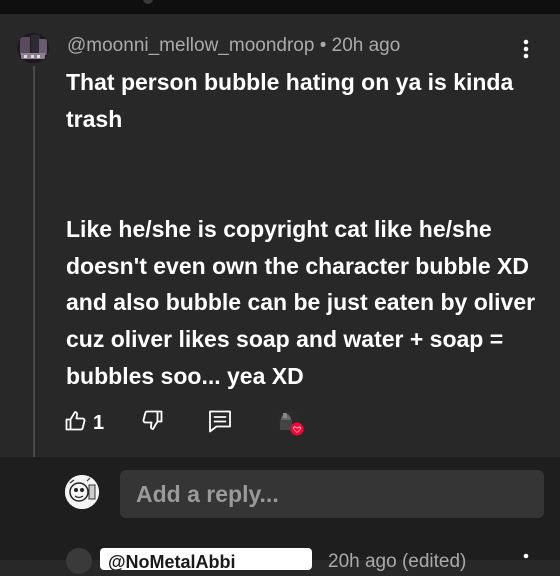 This screenshot has height=576, width=560. Describe the element at coordinates (366, 45) in the screenshot. I see `comment-time: 20h ago` at that location.